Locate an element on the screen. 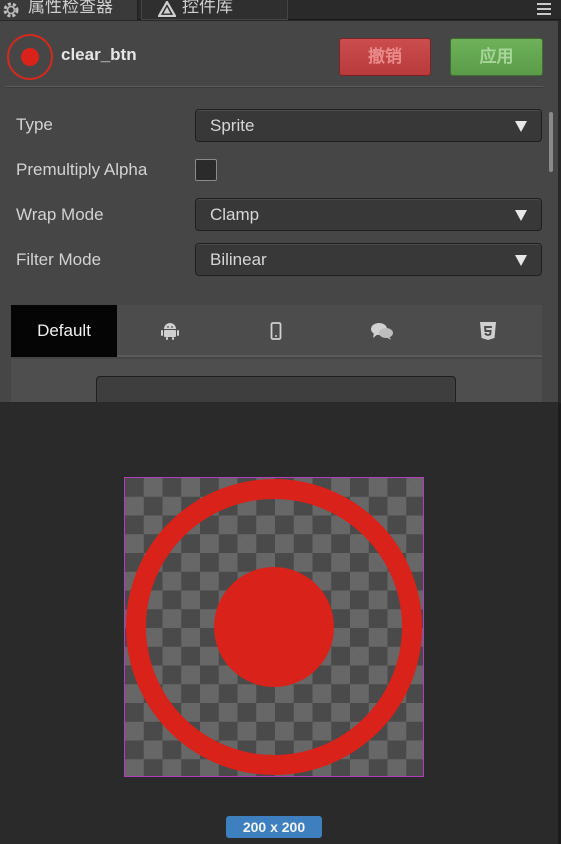 This screenshot has height=844, width=561. chat-icon is located at coordinates (382, 331).